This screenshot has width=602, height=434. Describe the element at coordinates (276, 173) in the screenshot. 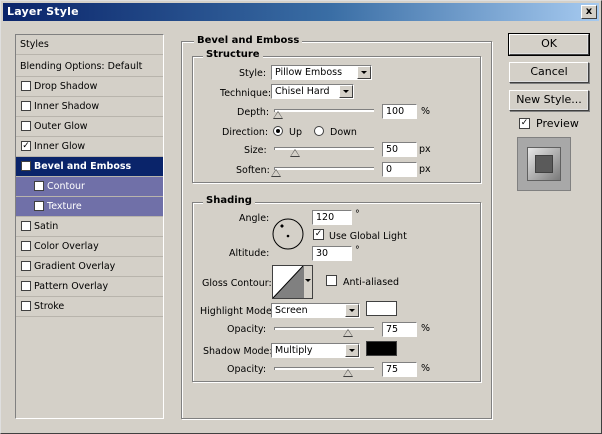

I see `soften-slider-thumb` at that location.